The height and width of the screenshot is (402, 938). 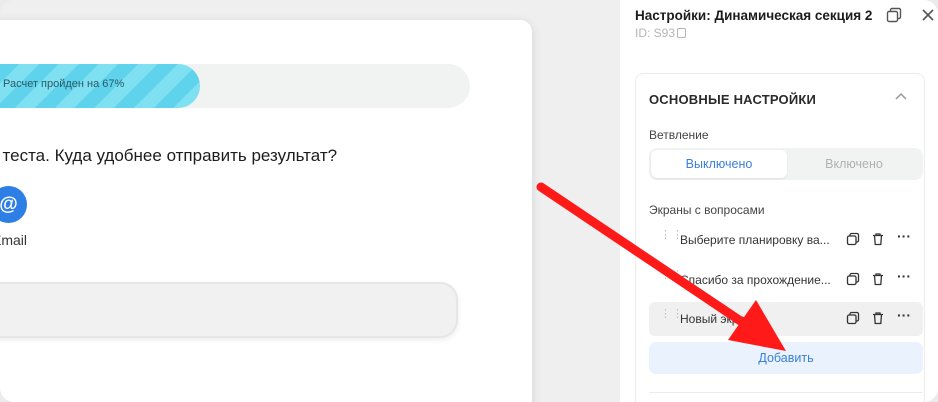 I want to click on toggle-on-option: Включено, so click(x=854, y=164).